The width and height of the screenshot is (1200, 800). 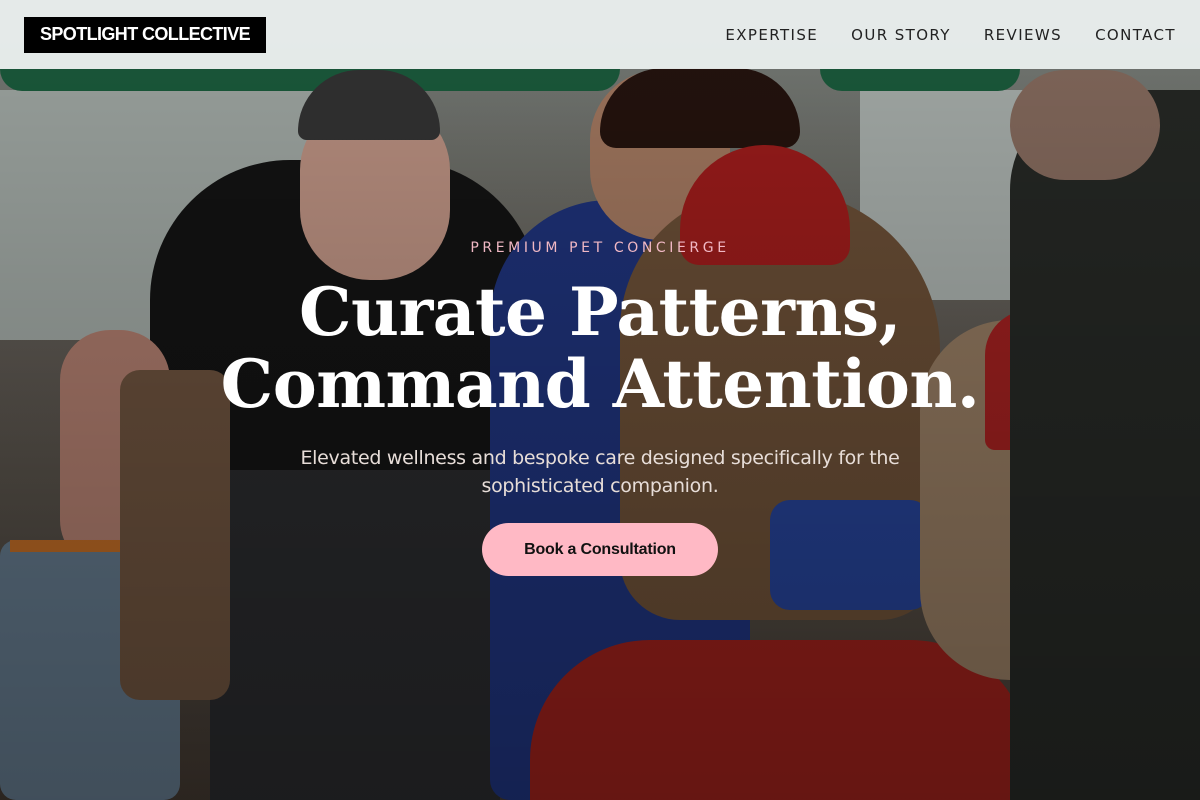 What do you see at coordinates (600, 312) in the screenshot?
I see `hero-headline-line-1: Curate Patterns,` at bounding box center [600, 312].